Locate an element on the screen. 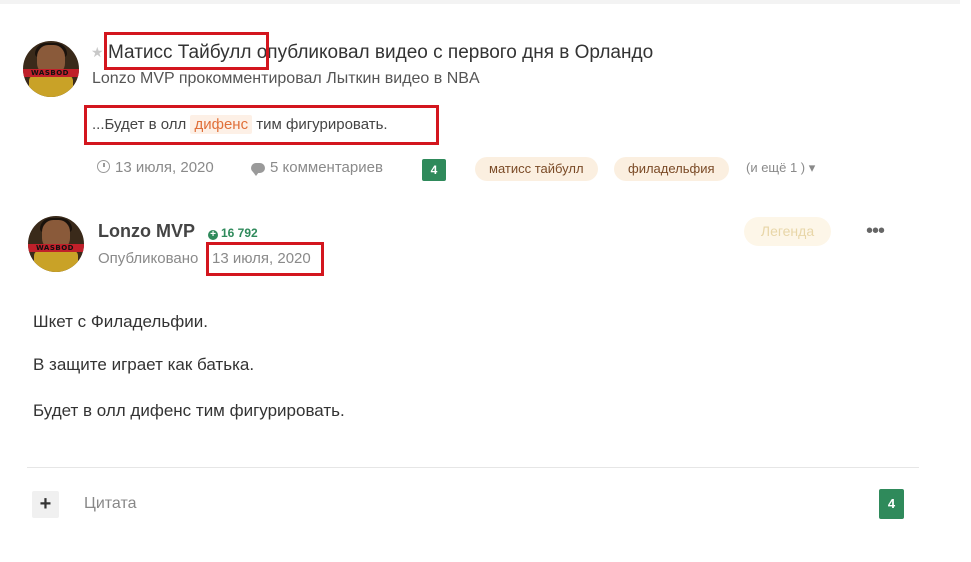  multiquote-plus-button: + is located at coordinates (45, 504).